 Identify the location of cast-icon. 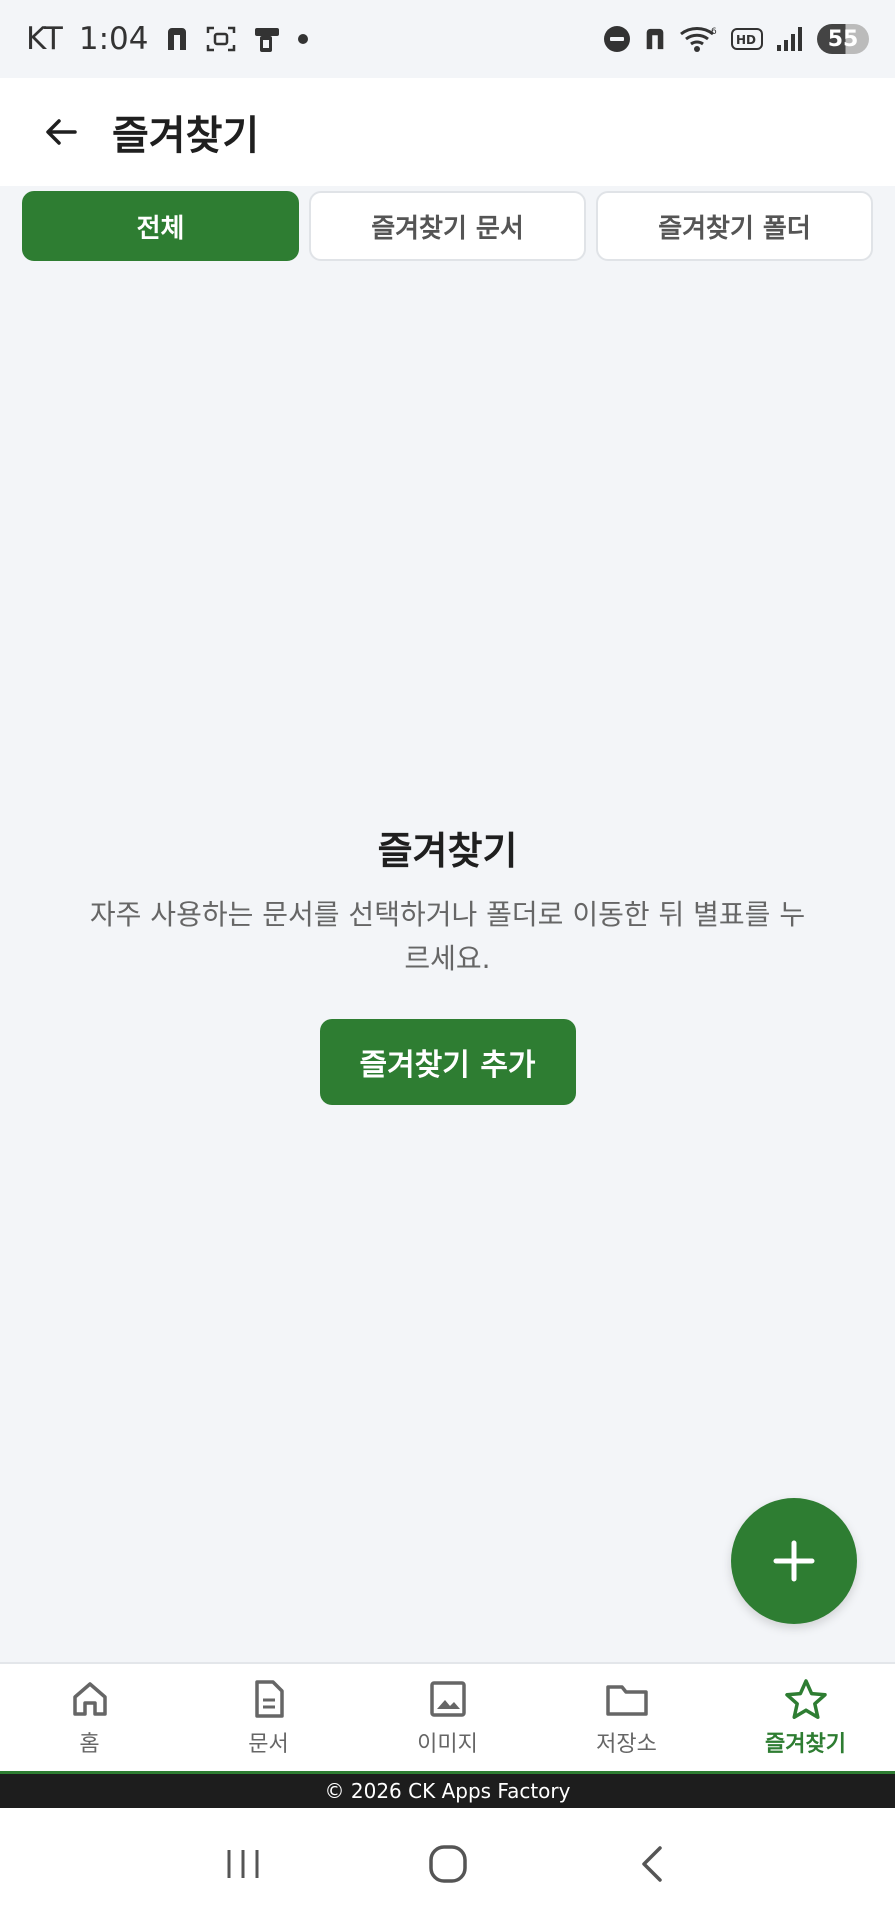
(267, 39).